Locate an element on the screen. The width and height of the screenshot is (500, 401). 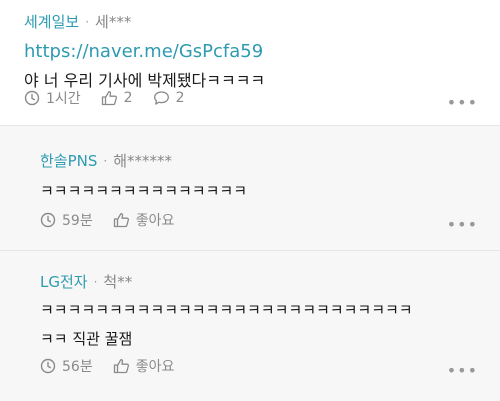
post-meta: 1시간 2 2 is located at coordinates (114, 98).